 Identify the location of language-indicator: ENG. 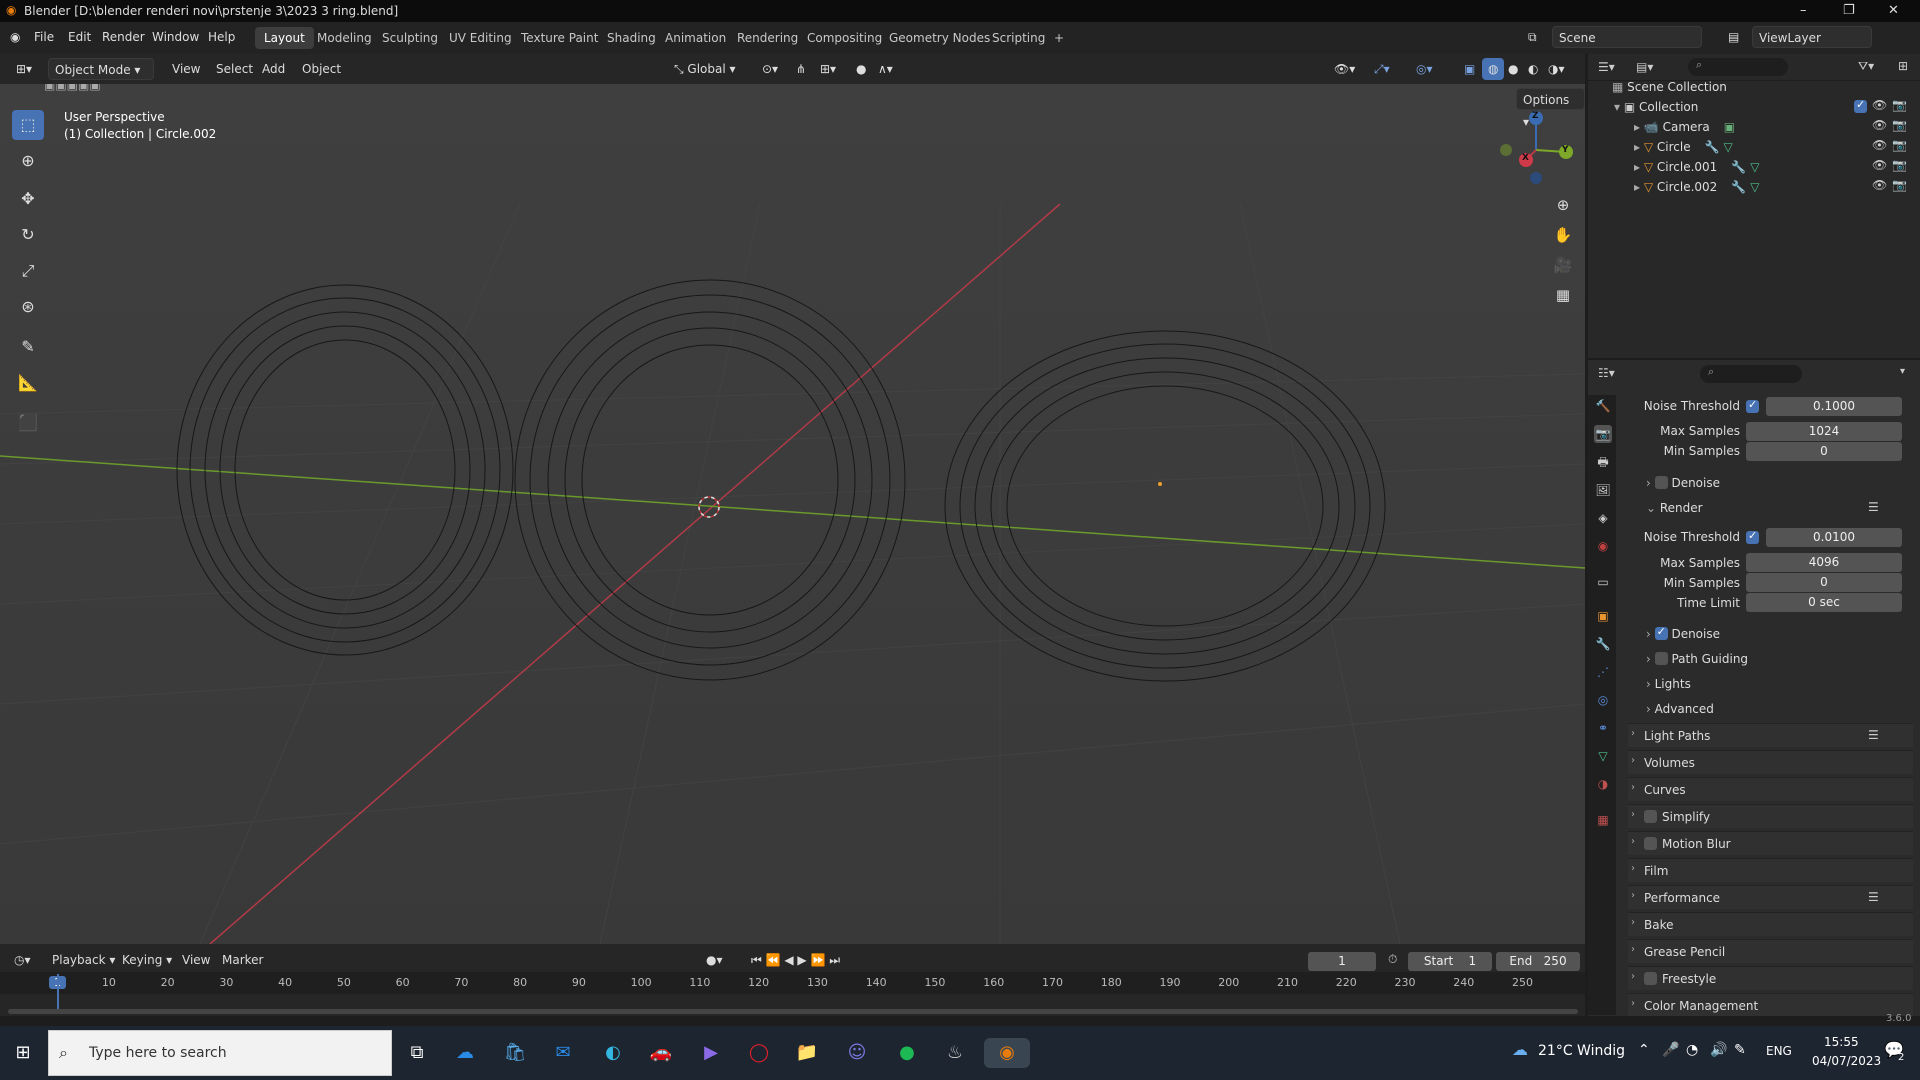
(1779, 1051).